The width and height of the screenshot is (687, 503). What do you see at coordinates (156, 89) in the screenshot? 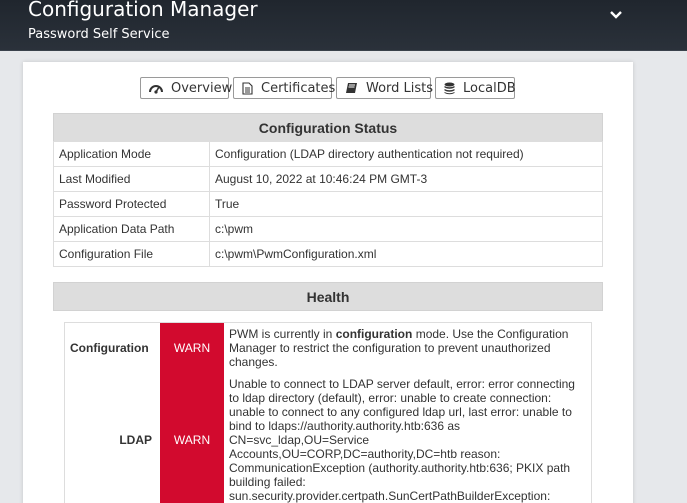
I see `dashboard-icon` at bounding box center [156, 89].